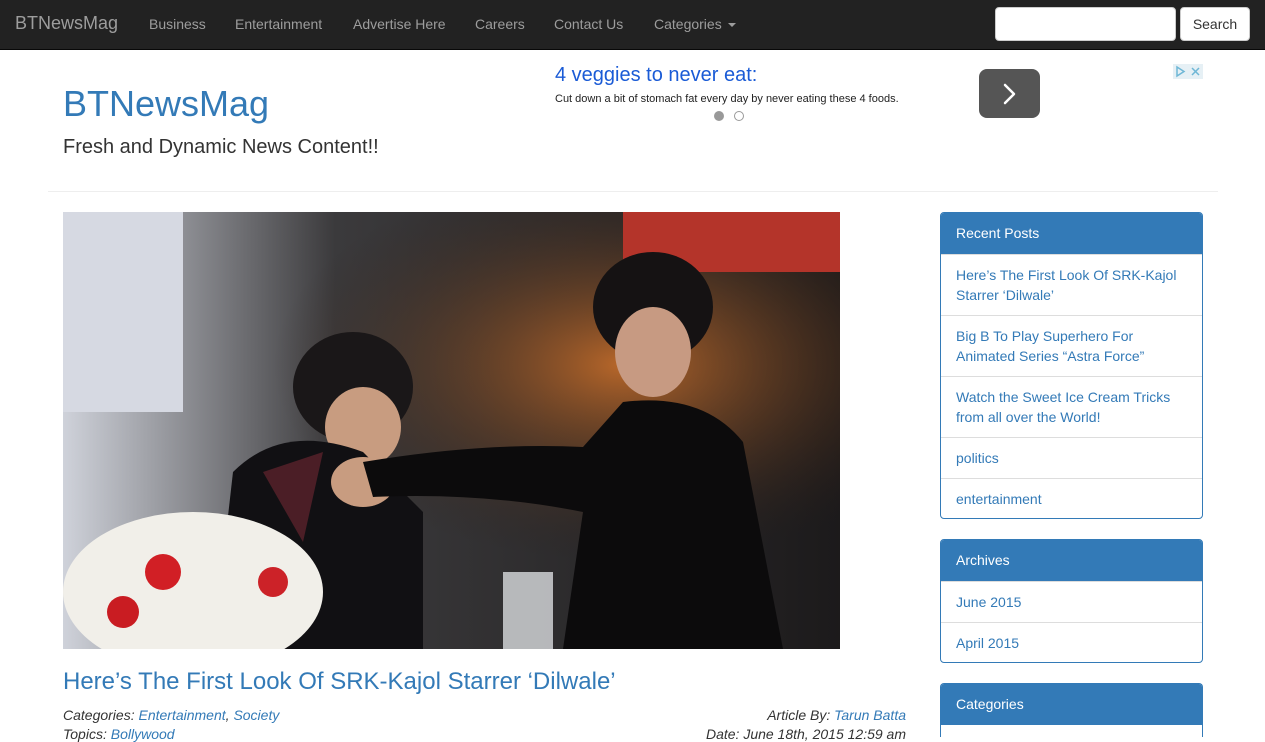 The width and height of the screenshot is (1265, 742). I want to click on post-topics: Topics: Bollywood, so click(119, 734).